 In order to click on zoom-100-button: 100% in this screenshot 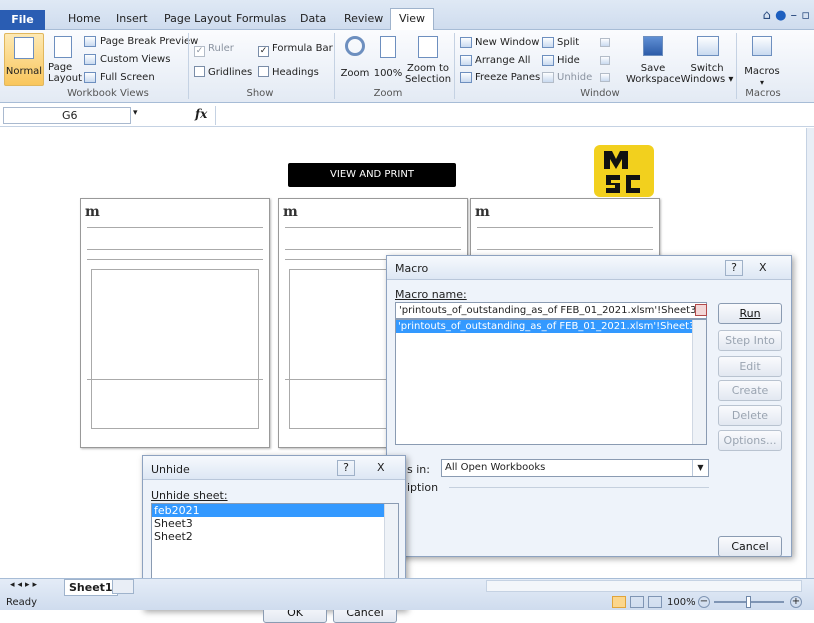, I will do `click(388, 61)`.